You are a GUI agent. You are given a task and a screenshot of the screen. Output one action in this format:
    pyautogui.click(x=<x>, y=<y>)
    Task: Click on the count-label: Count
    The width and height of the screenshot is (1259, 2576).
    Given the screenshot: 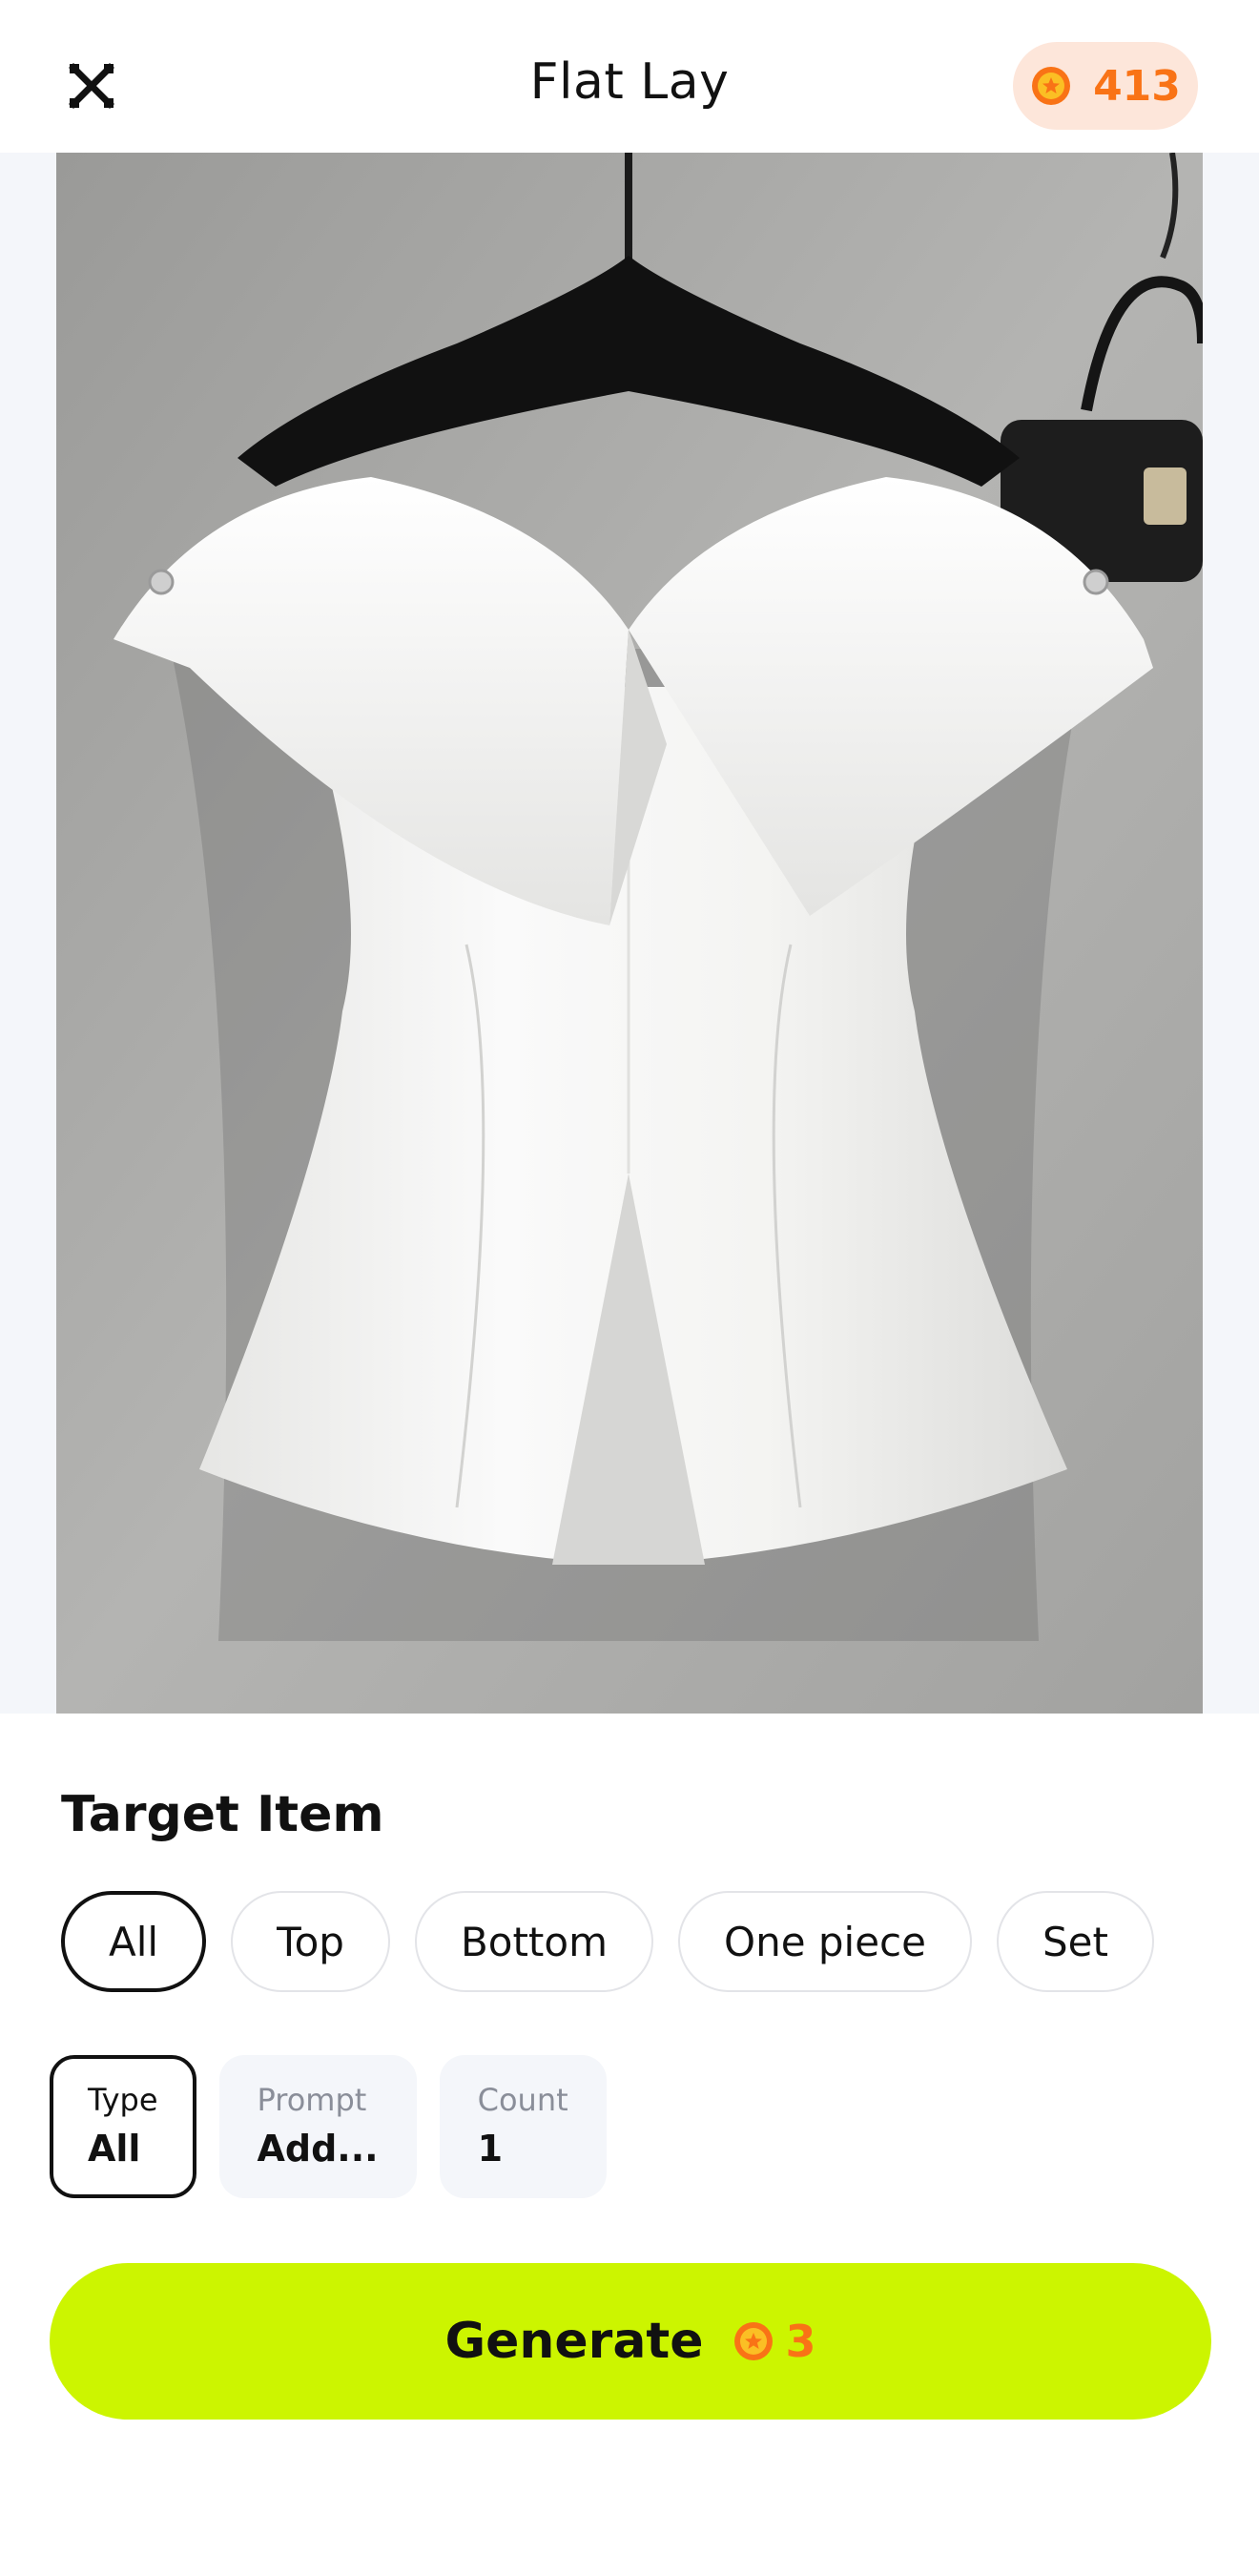 What is the action you would take?
    pyautogui.click(x=522, y=2100)
    